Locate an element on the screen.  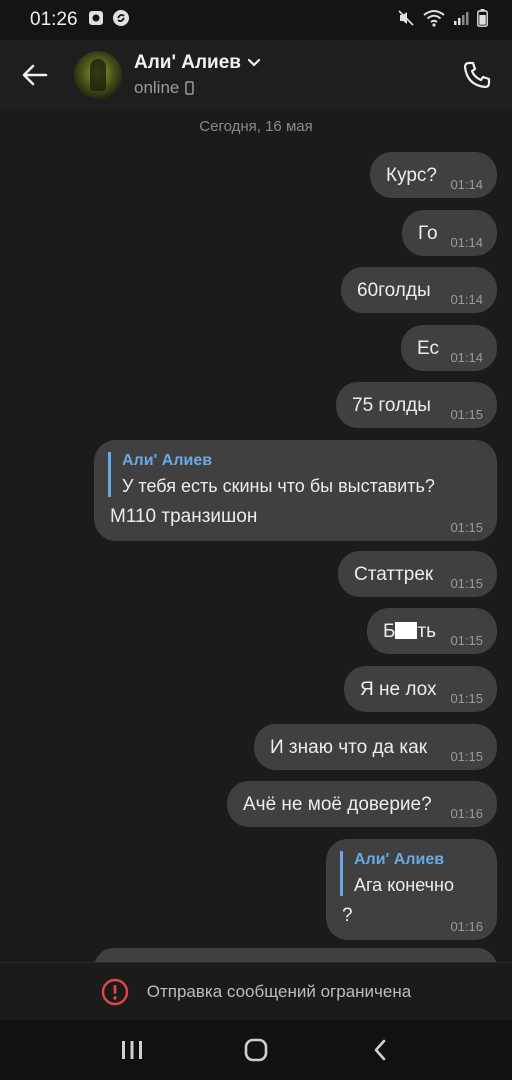
restriction-banner: Отправка сообщений ограничена is located at coordinates (256, 991).